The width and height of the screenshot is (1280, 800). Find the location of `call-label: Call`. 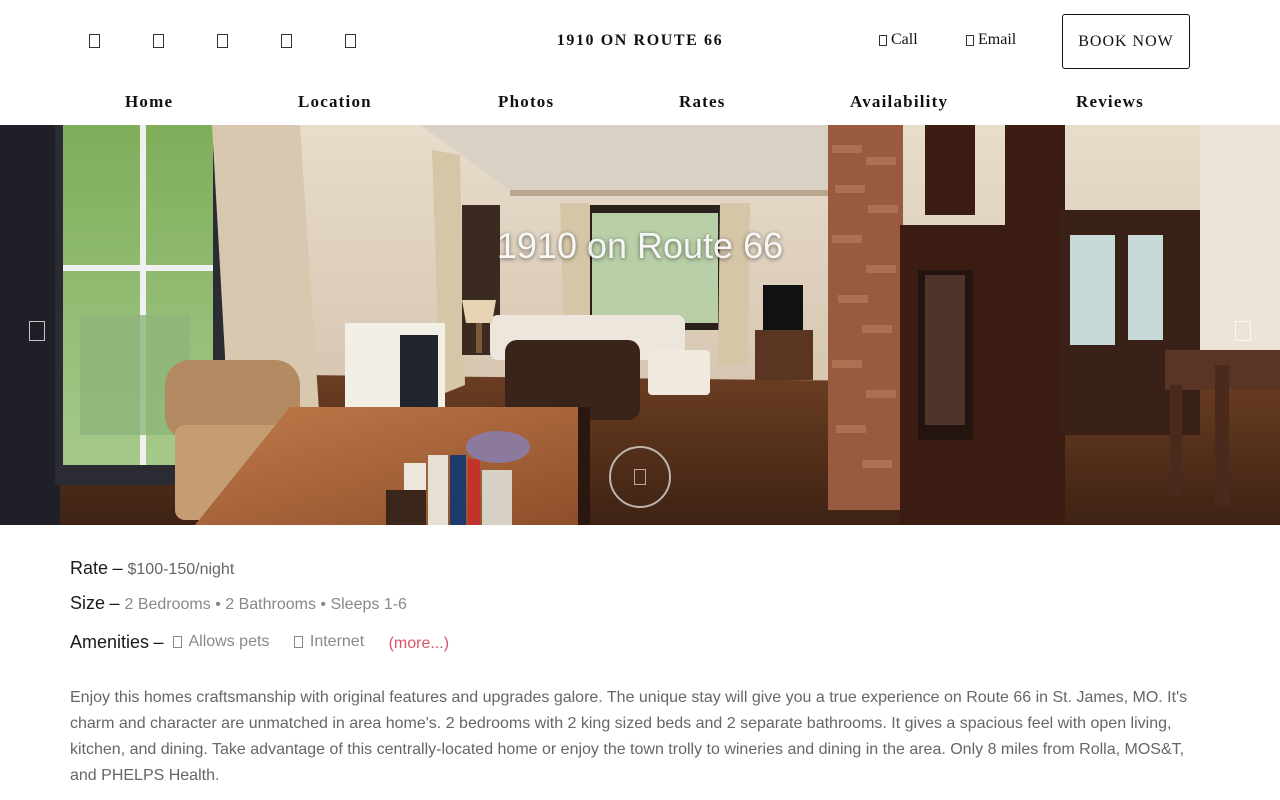

call-label: Call is located at coordinates (904, 39).